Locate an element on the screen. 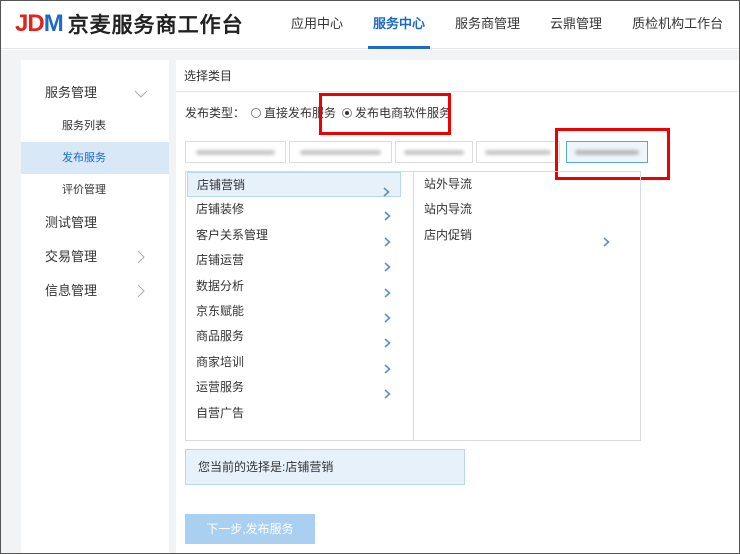 This screenshot has width=740, height=554. category-label: 店铺运营 is located at coordinates (220, 260).